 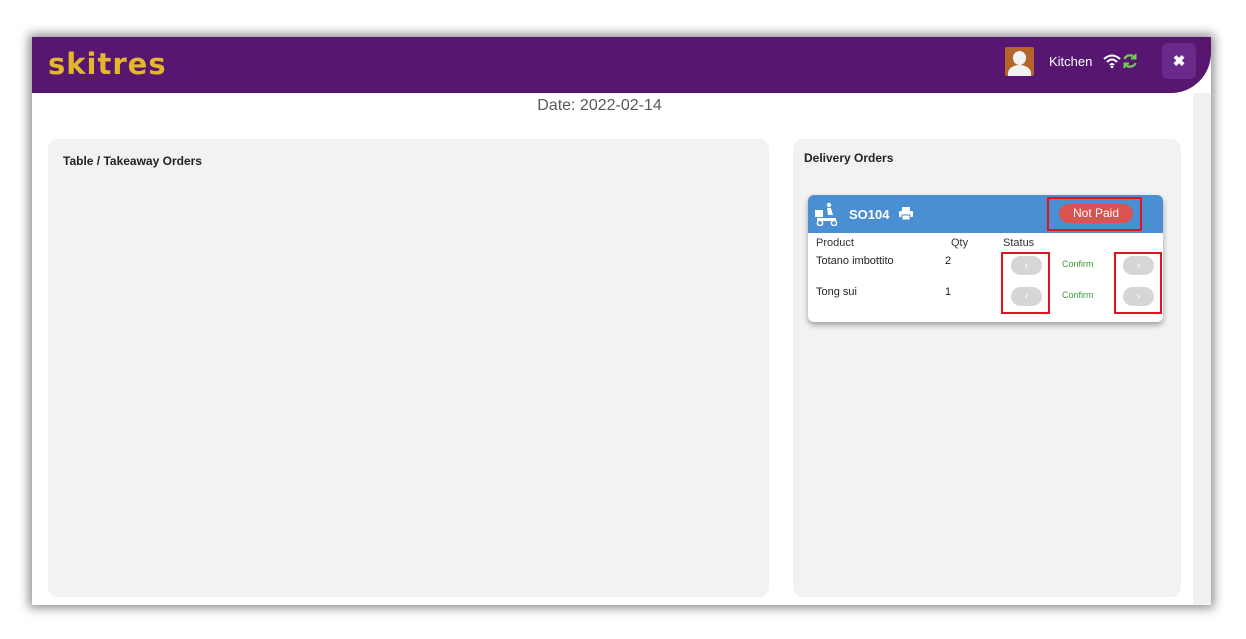 What do you see at coordinates (1202, 349) in the screenshot?
I see `scrollbar` at bounding box center [1202, 349].